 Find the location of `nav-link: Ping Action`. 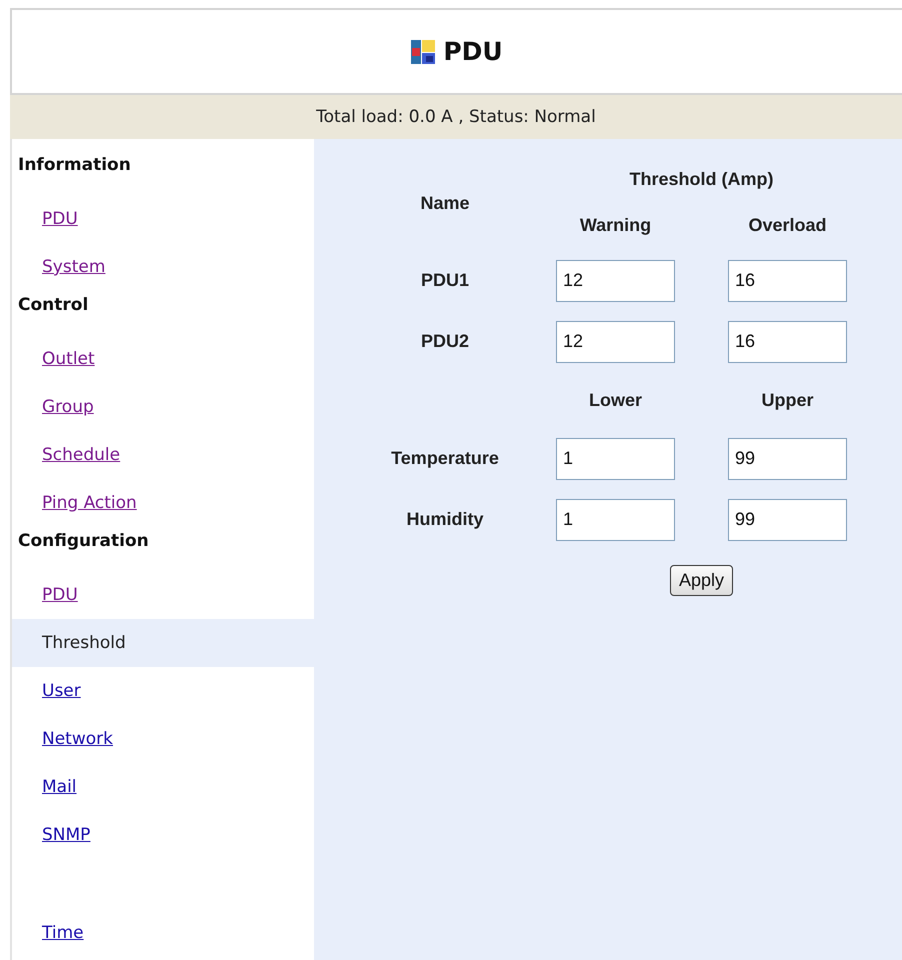

nav-link: Ping Action is located at coordinates (89, 503).